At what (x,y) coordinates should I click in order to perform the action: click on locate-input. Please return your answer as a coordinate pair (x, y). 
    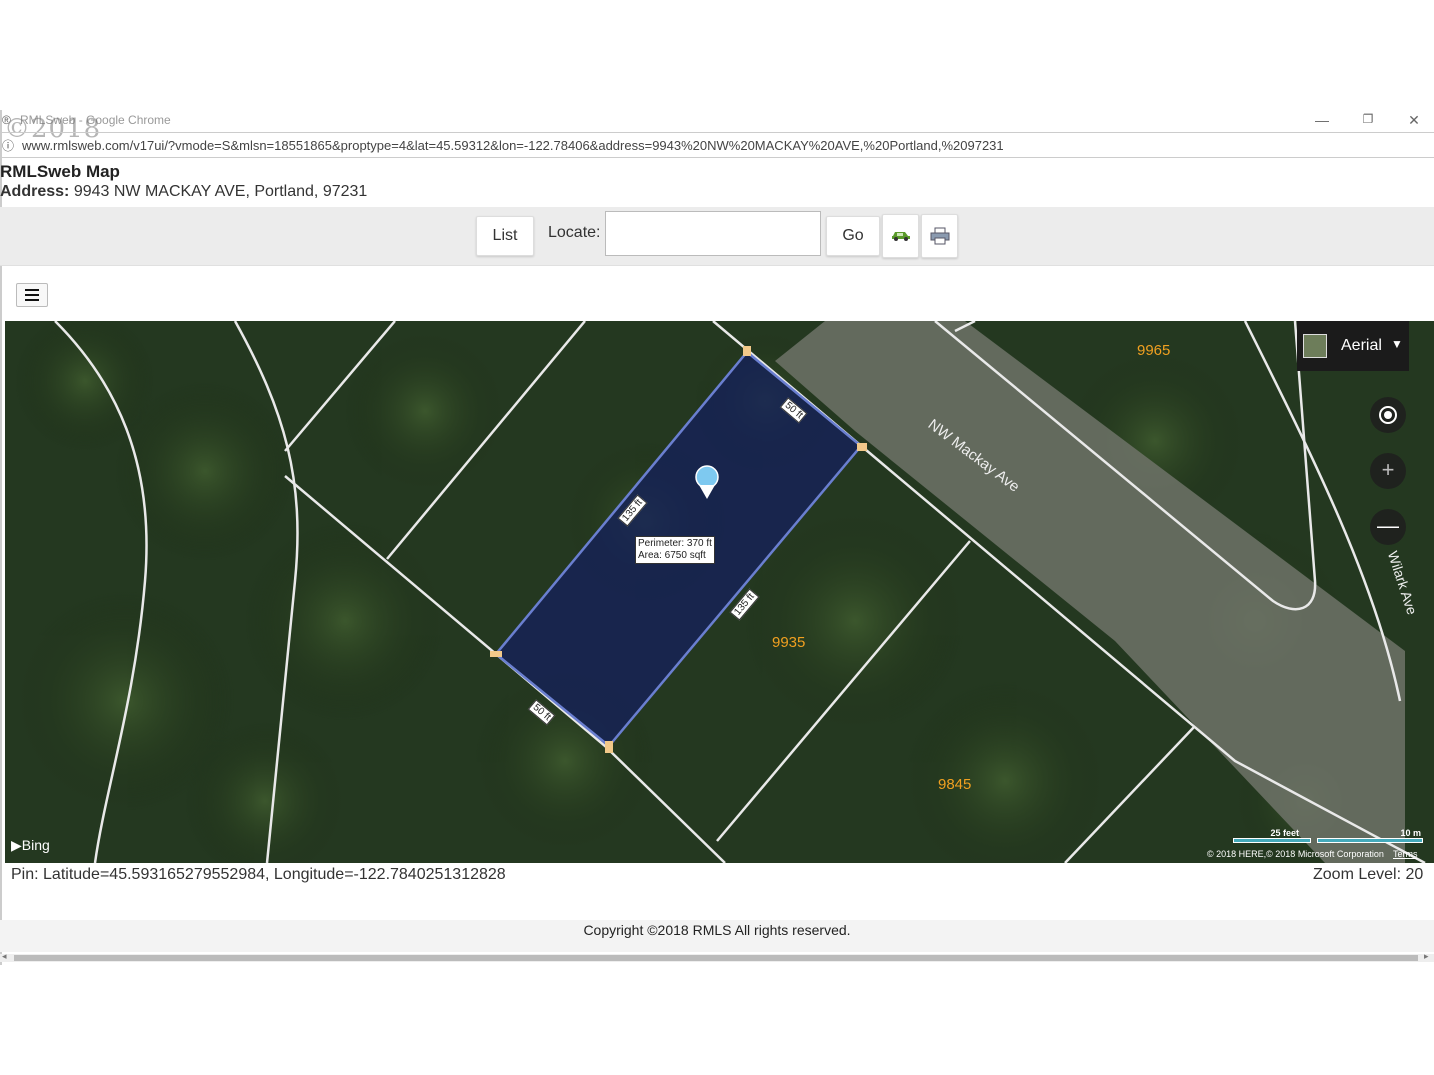
    Looking at the image, I should click on (713, 233).